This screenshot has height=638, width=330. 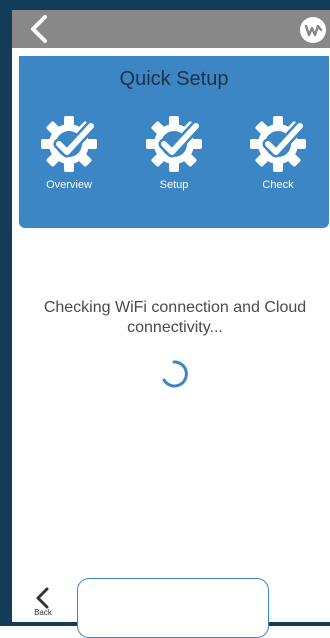 I want to click on step-overview: Overview, so click(x=69, y=152).